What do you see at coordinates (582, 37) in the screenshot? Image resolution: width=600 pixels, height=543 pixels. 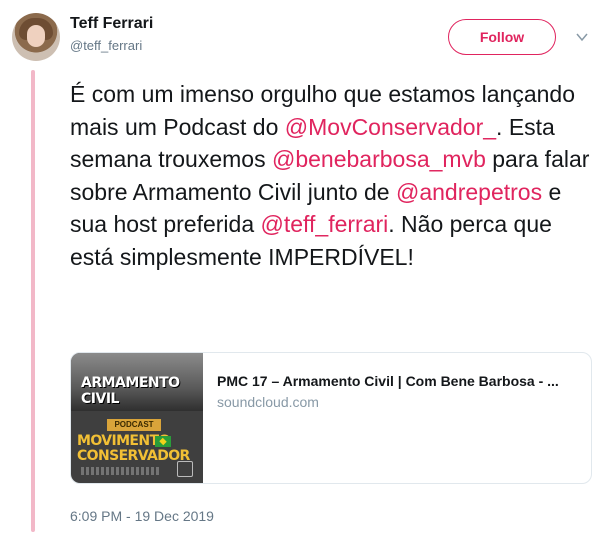 I see `chevron-down-icon` at bounding box center [582, 37].